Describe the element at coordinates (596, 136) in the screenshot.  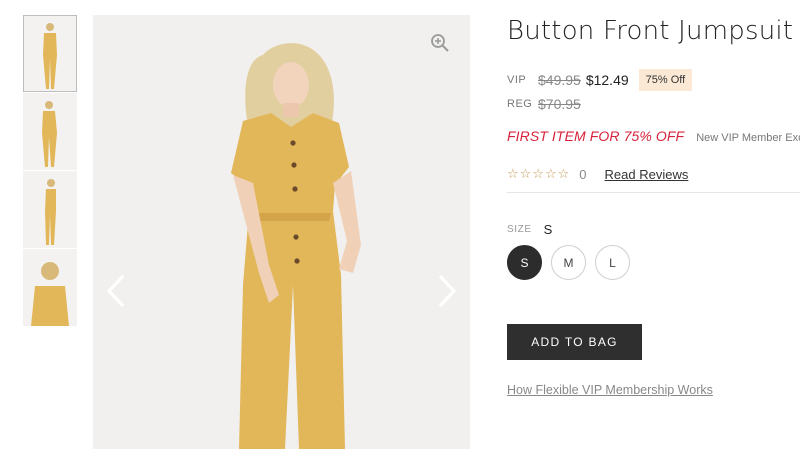
I see `promo-text: FIRST ITEM FOR 75% OFF` at that location.